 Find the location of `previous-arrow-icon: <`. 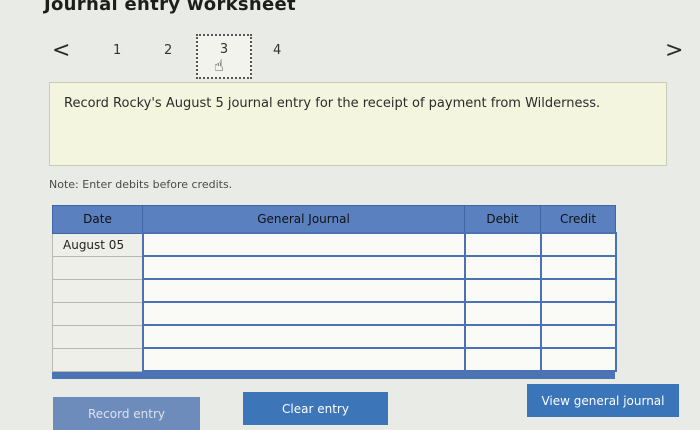

previous-arrow-icon: < is located at coordinates (61, 50).